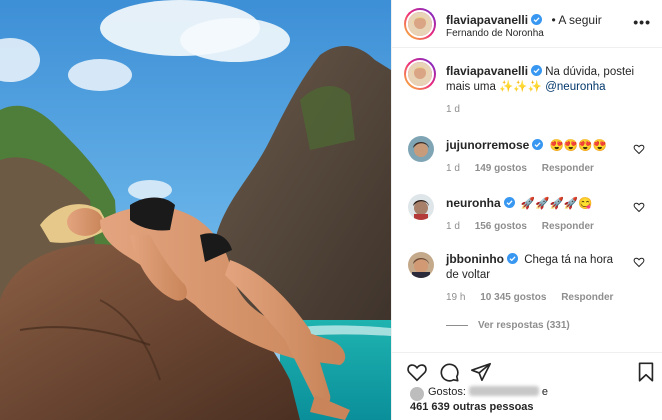 Image resolution: width=662 pixels, height=420 pixels. I want to click on comment-meta: 19 h 10 345 gostos Responder, so click(529, 297).